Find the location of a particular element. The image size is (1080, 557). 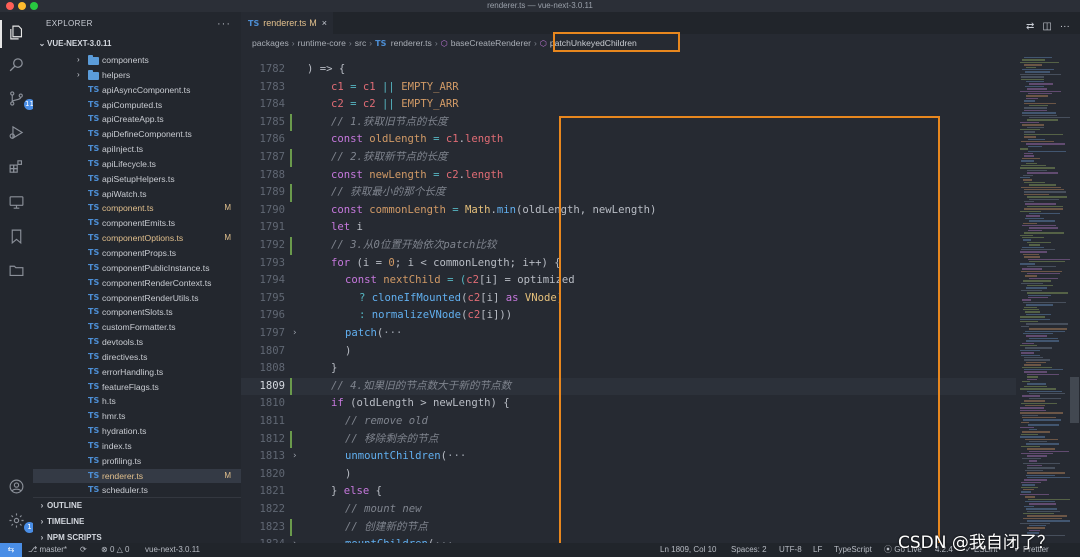

encoding-status: UTF-8 is located at coordinates (790, 550).